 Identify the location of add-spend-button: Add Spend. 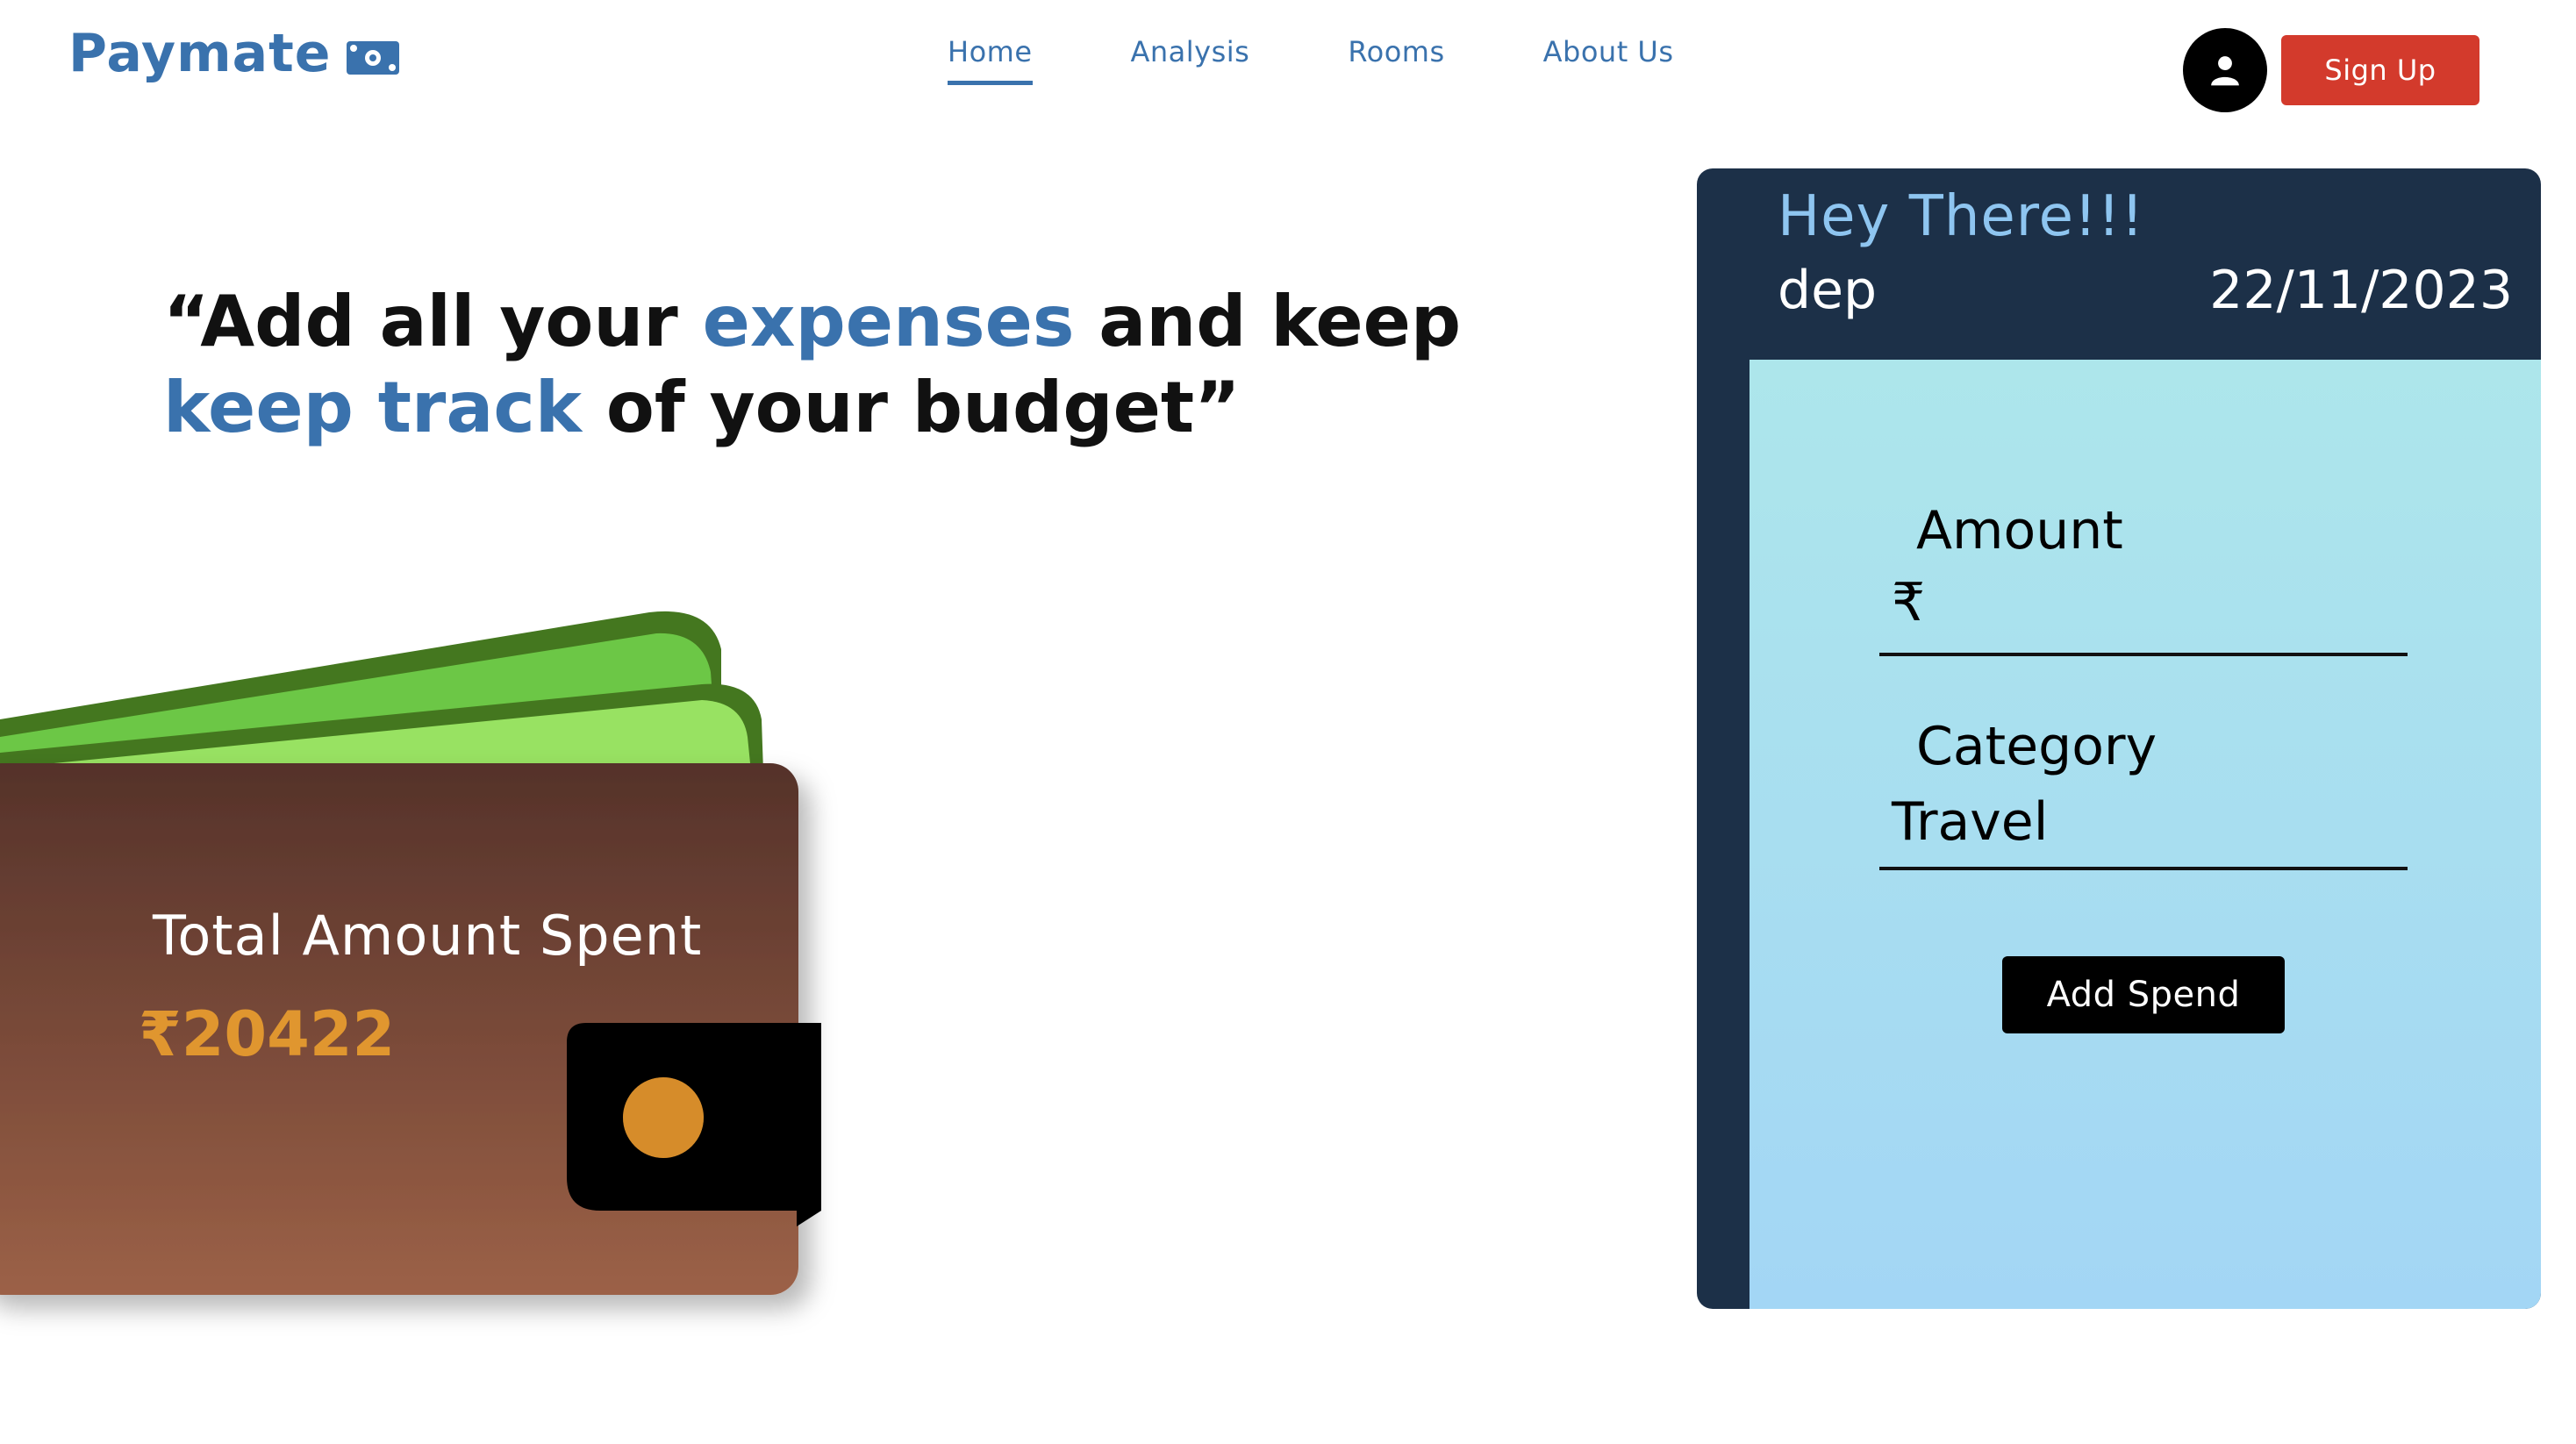
(2143, 994).